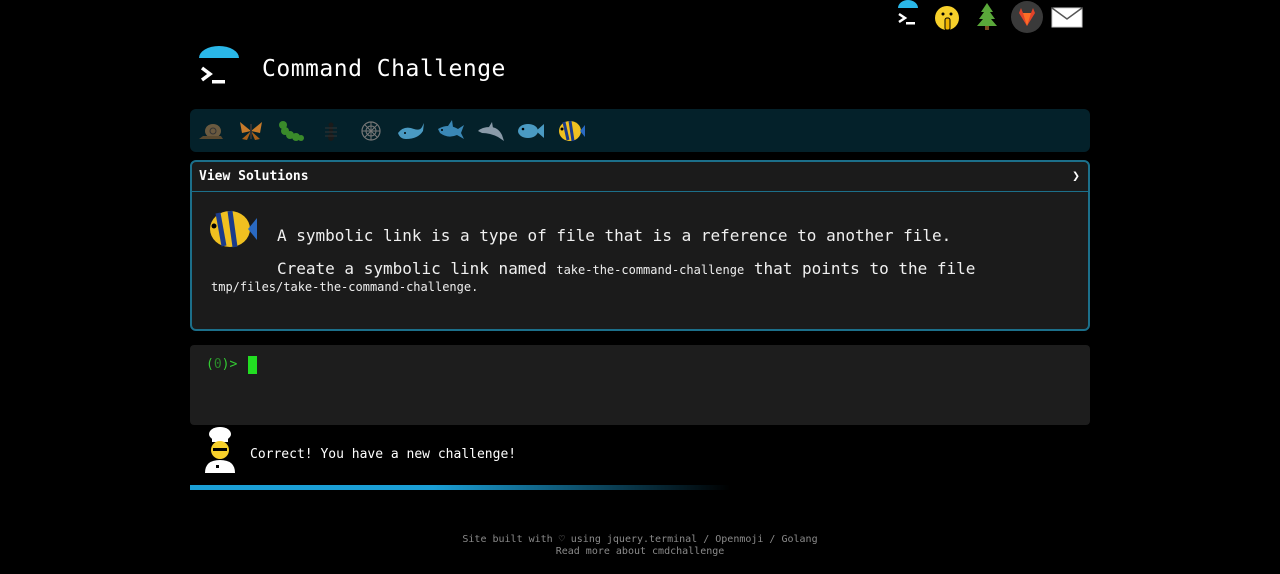 This screenshot has height=574, width=1280. I want to click on page-title: Command Challenge, so click(384, 69).